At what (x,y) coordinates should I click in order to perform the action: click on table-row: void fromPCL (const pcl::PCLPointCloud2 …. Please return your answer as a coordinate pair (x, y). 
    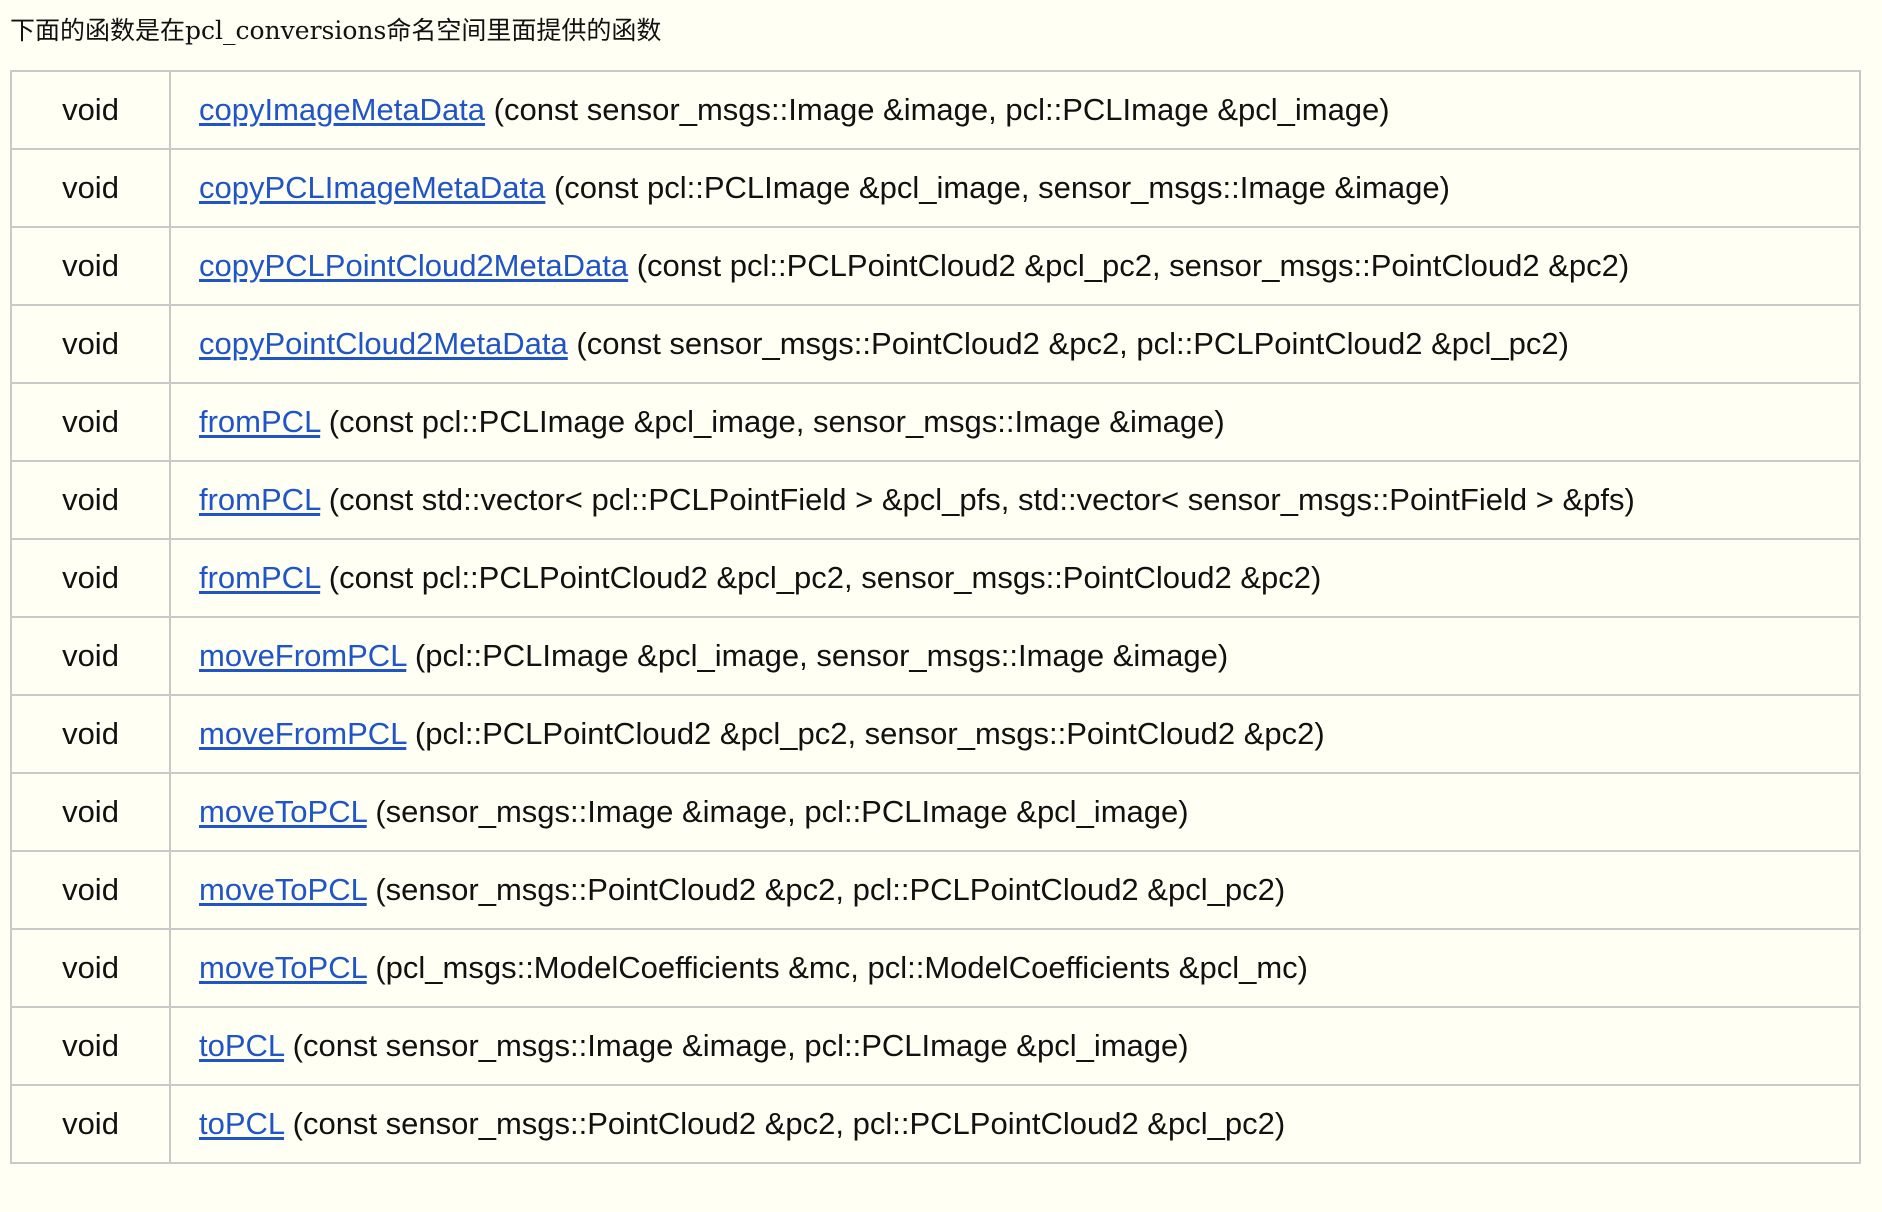
    Looking at the image, I should click on (935, 578).